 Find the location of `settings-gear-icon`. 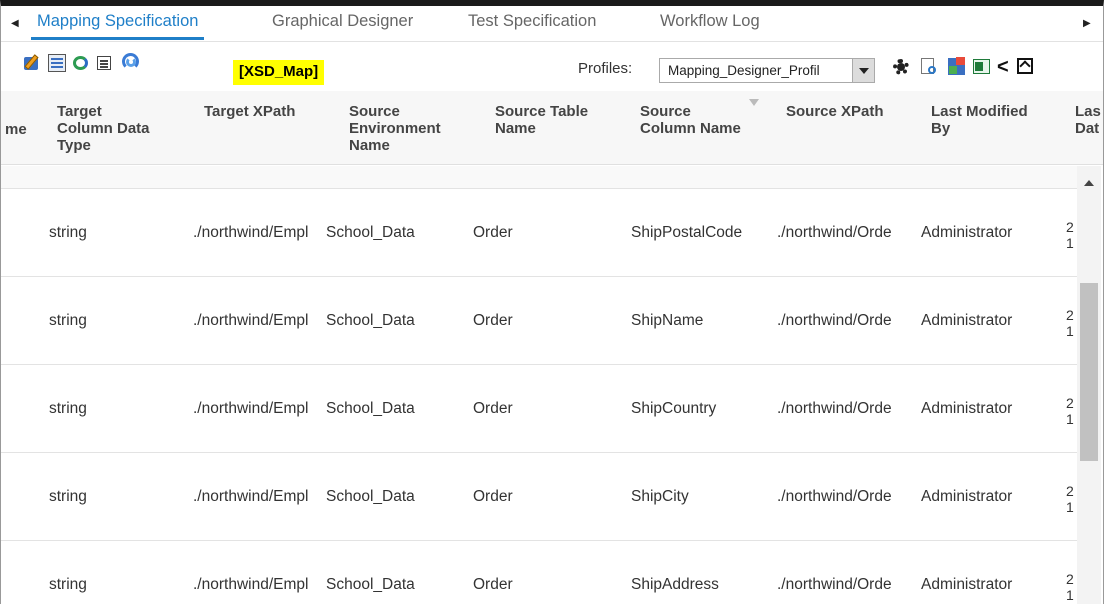

settings-gear-icon is located at coordinates (901, 67).